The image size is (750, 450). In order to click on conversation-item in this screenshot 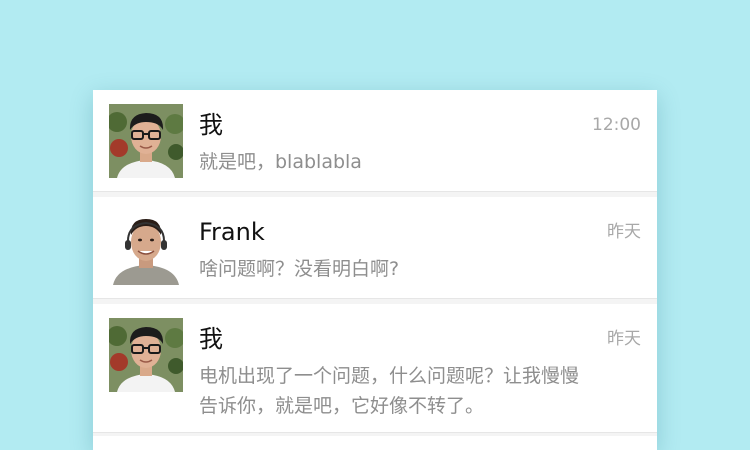, I will do `click(375, 443)`.